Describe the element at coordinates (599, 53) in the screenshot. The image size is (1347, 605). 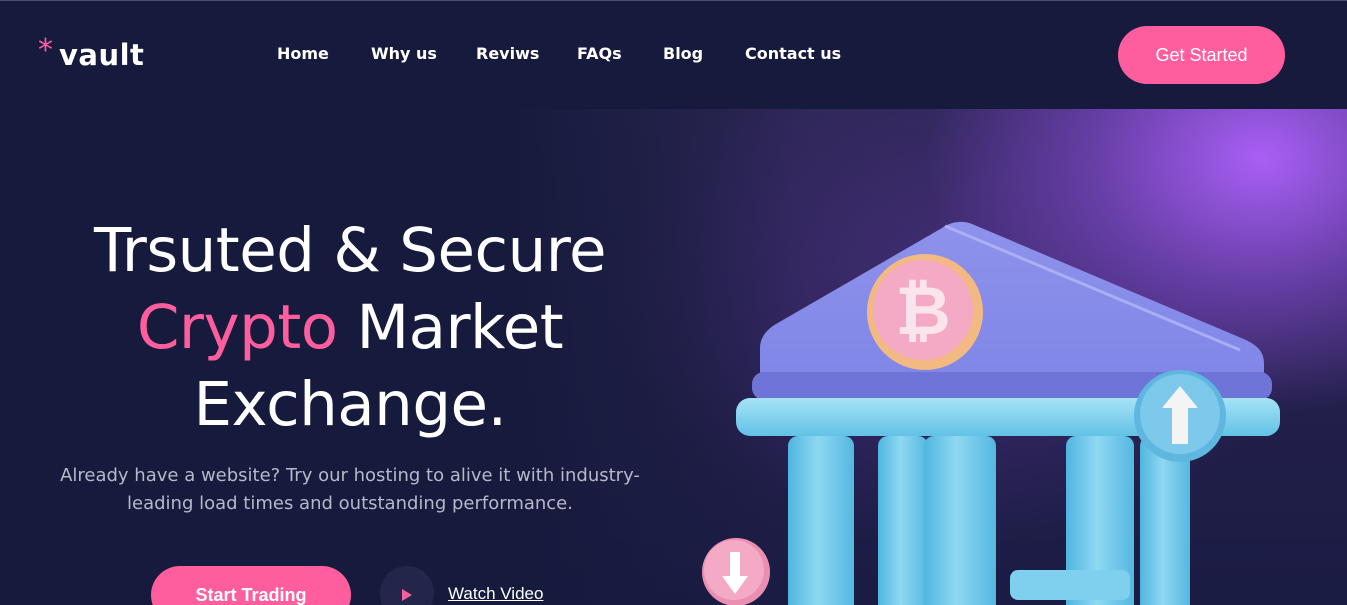
I see `nav-item-faqs: FAQs` at that location.